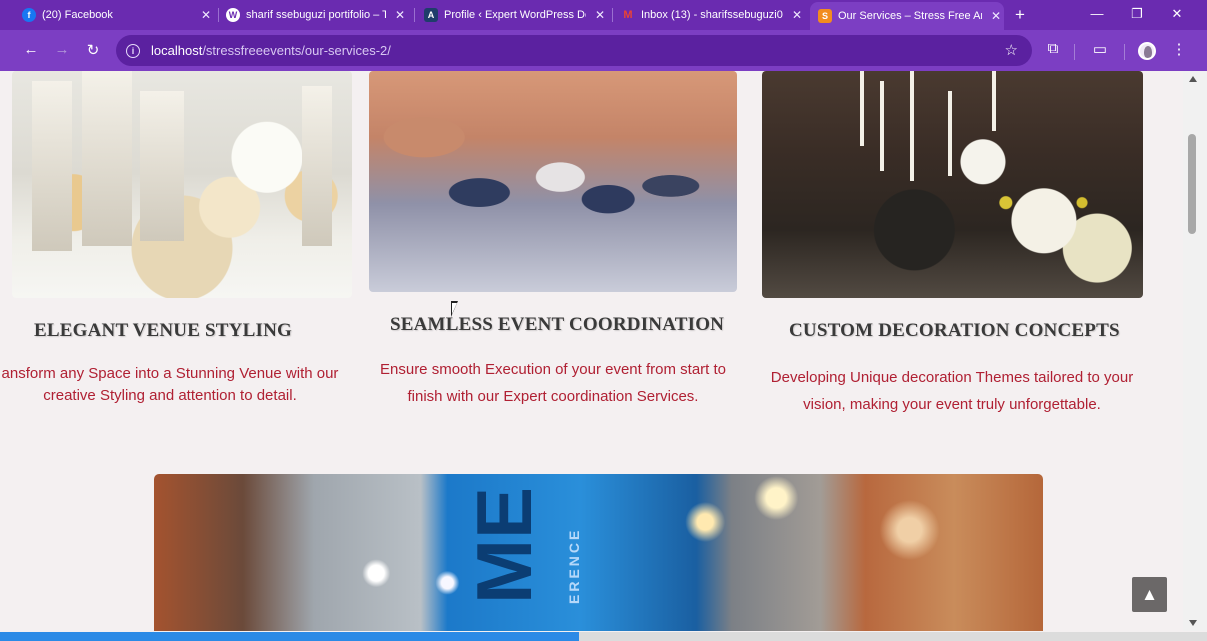 The image size is (1207, 641). Describe the element at coordinates (574, 565) in the screenshot. I see `banner-subtext: ERENCE` at that location.